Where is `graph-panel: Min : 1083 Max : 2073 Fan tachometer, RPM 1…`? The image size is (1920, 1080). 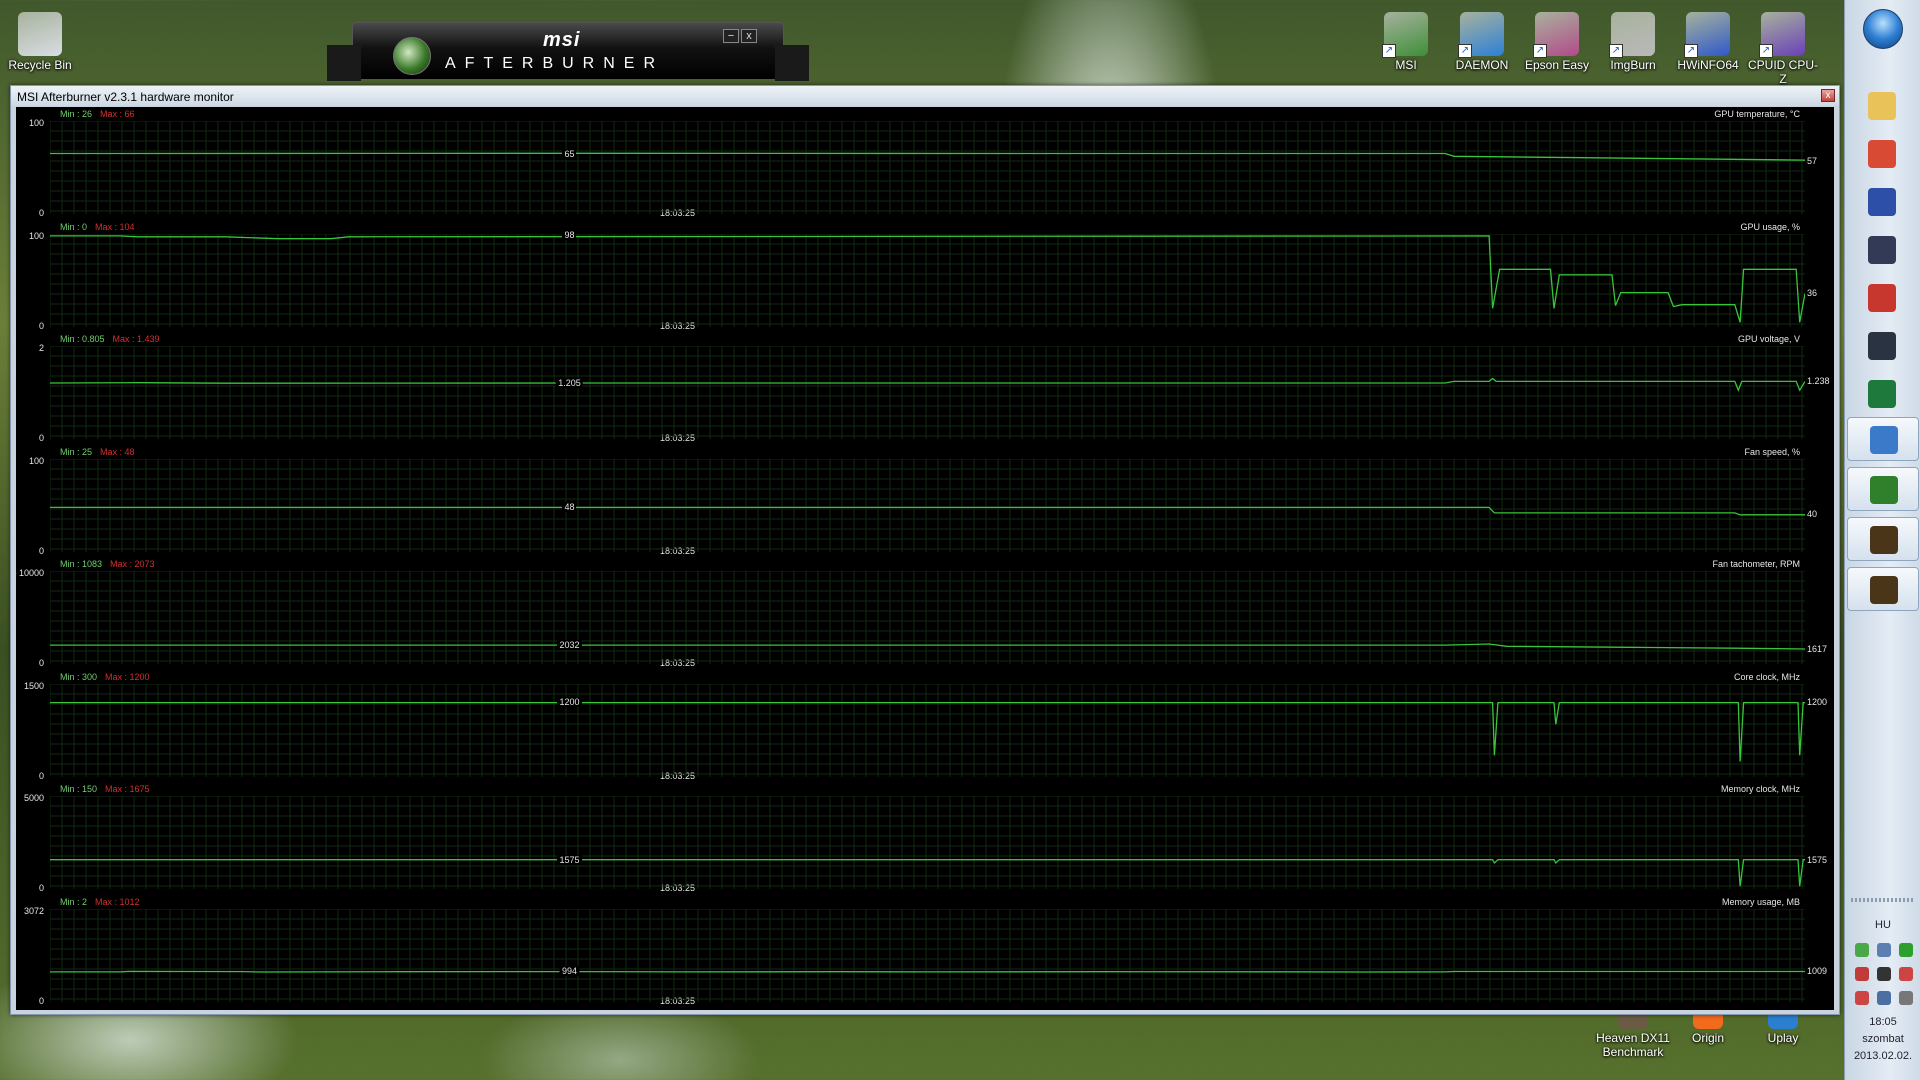
graph-panel: Min : 1083 Max : 2073 Fan tachometer, RPM 1… is located at coordinates (925, 613).